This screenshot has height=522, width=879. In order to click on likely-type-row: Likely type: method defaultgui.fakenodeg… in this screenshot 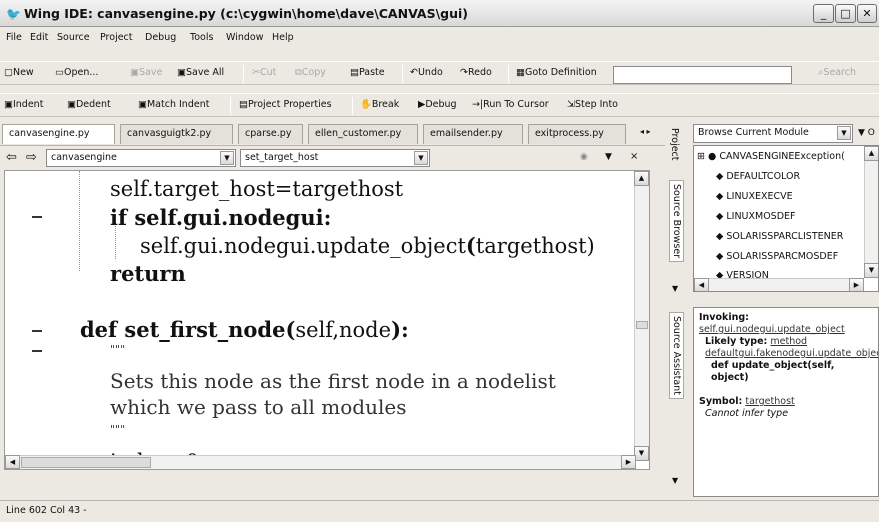, I will do `click(788, 348)`.